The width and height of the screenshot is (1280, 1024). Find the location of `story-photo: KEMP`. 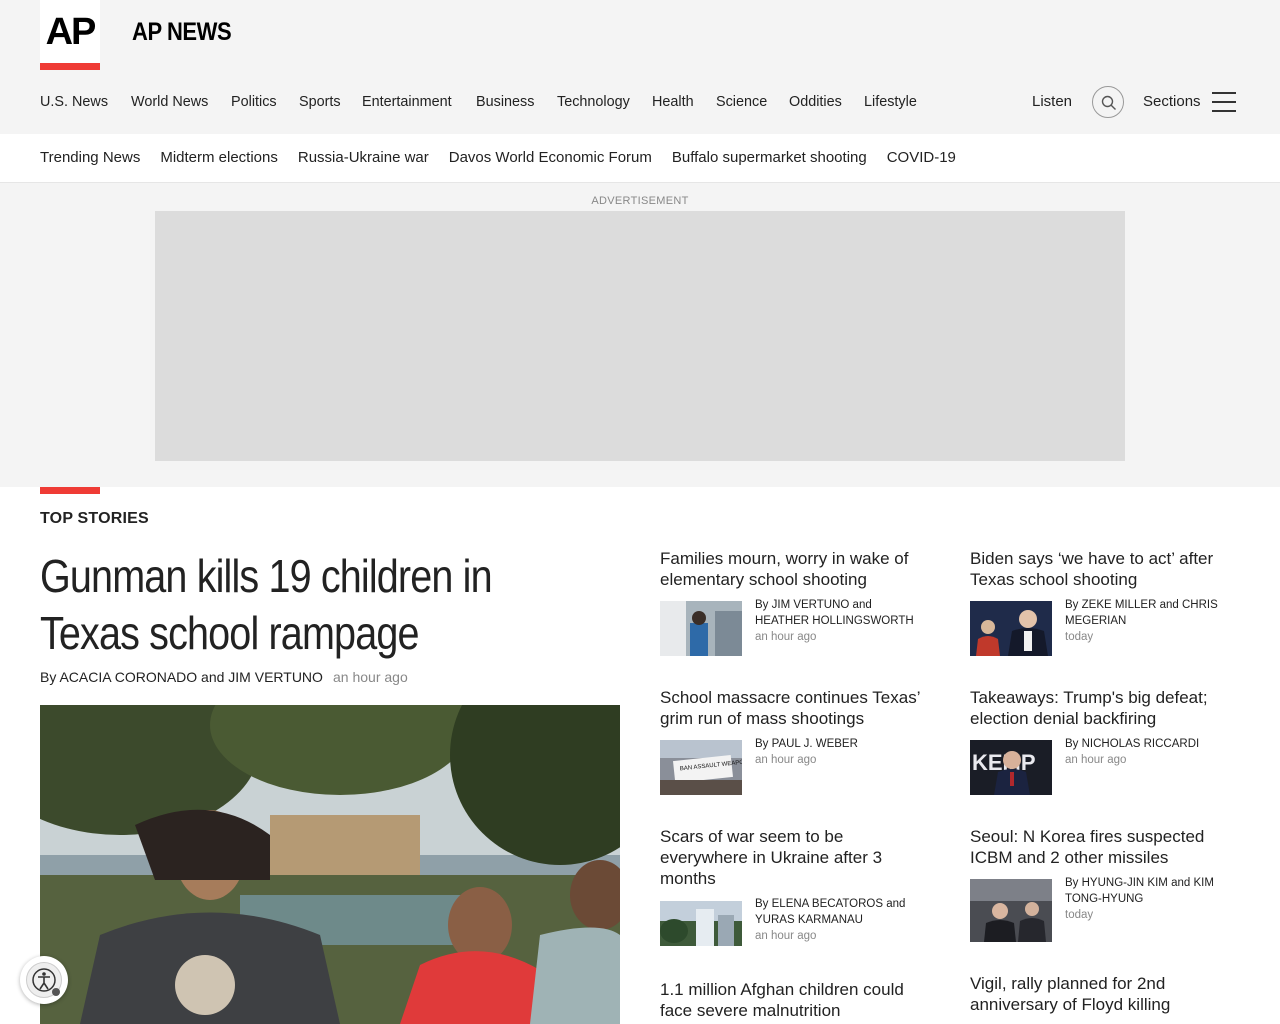

story-photo: KEMP is located at coordinates (1011, 767).